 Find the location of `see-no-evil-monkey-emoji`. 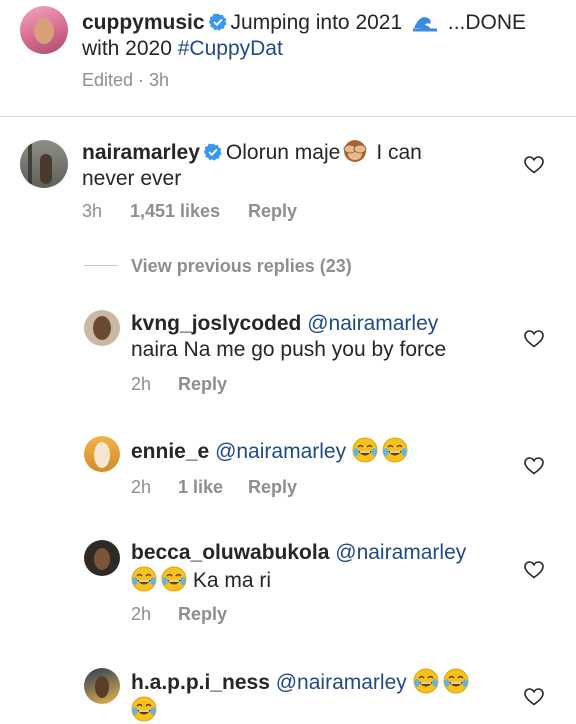

see-no-evil-monkey-emoji is located at coordinates (355, 151).